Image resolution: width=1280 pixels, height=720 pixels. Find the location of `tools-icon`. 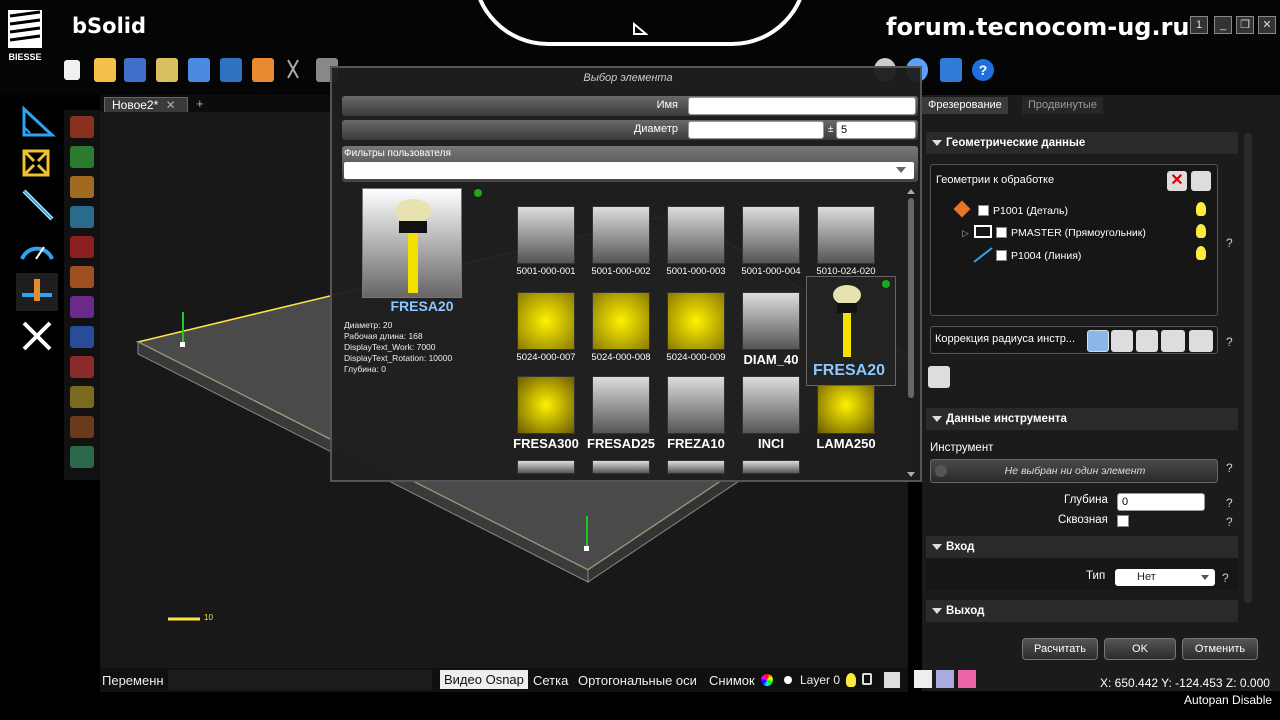

tools-icon is located at coordinates (37, 336).